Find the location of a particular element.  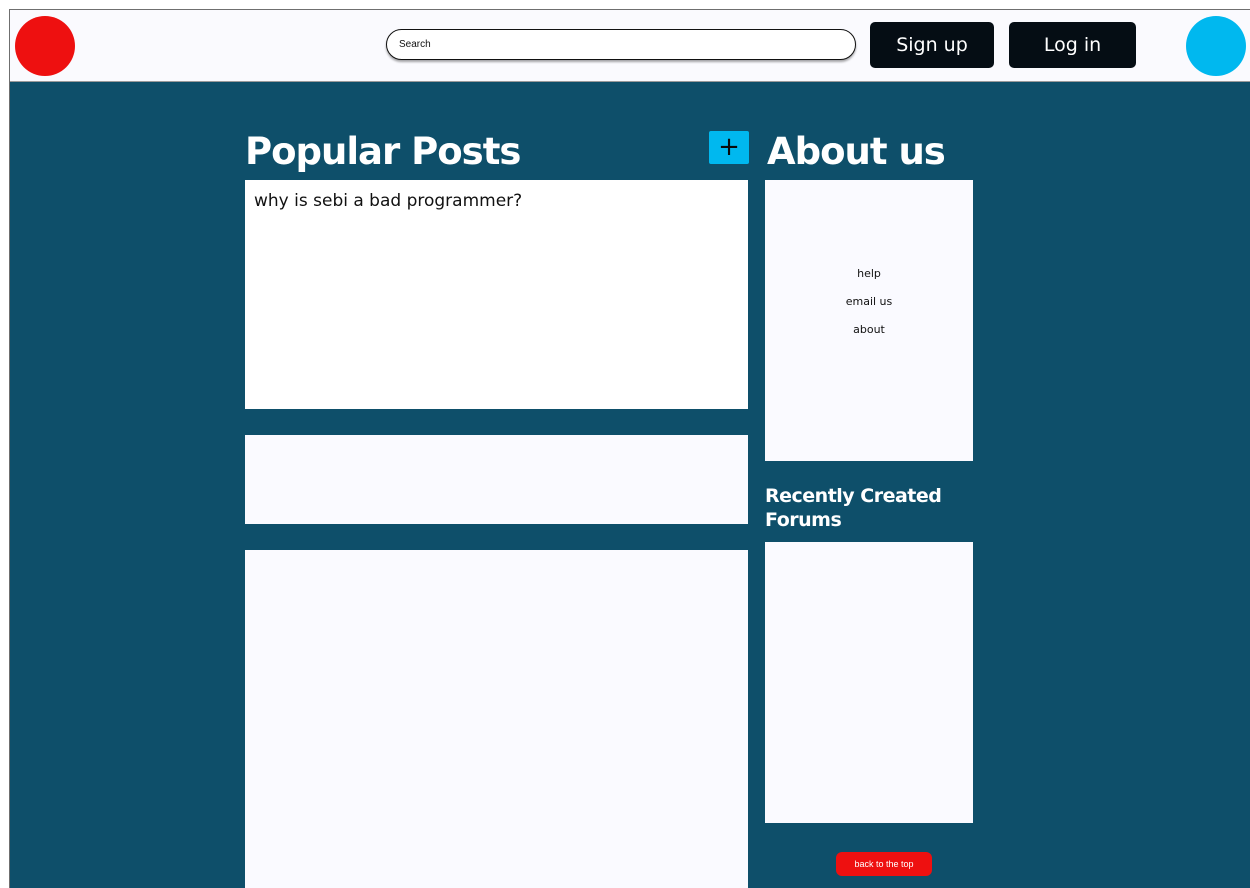

email-us-link: email us is located at coordinates (869, 302).